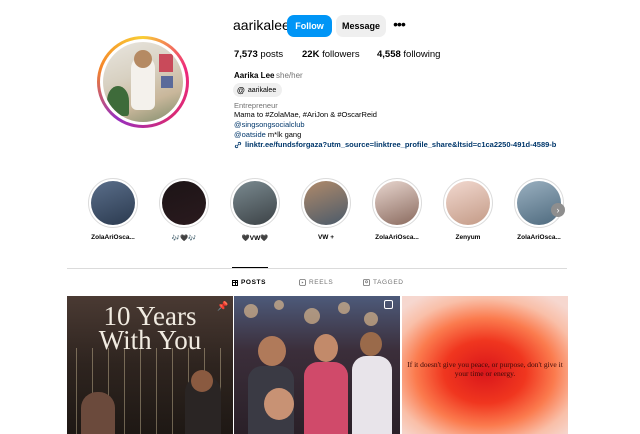 The height and width of the screenshot is (434, 640). I want to click on more-options-icon: •••, so click(399, 26).